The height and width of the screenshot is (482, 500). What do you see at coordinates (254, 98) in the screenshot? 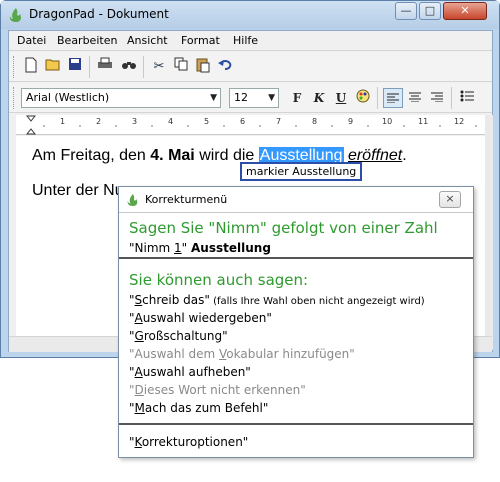
I see `font-size-select: 12 ▼` at bounding box center [254, 98].